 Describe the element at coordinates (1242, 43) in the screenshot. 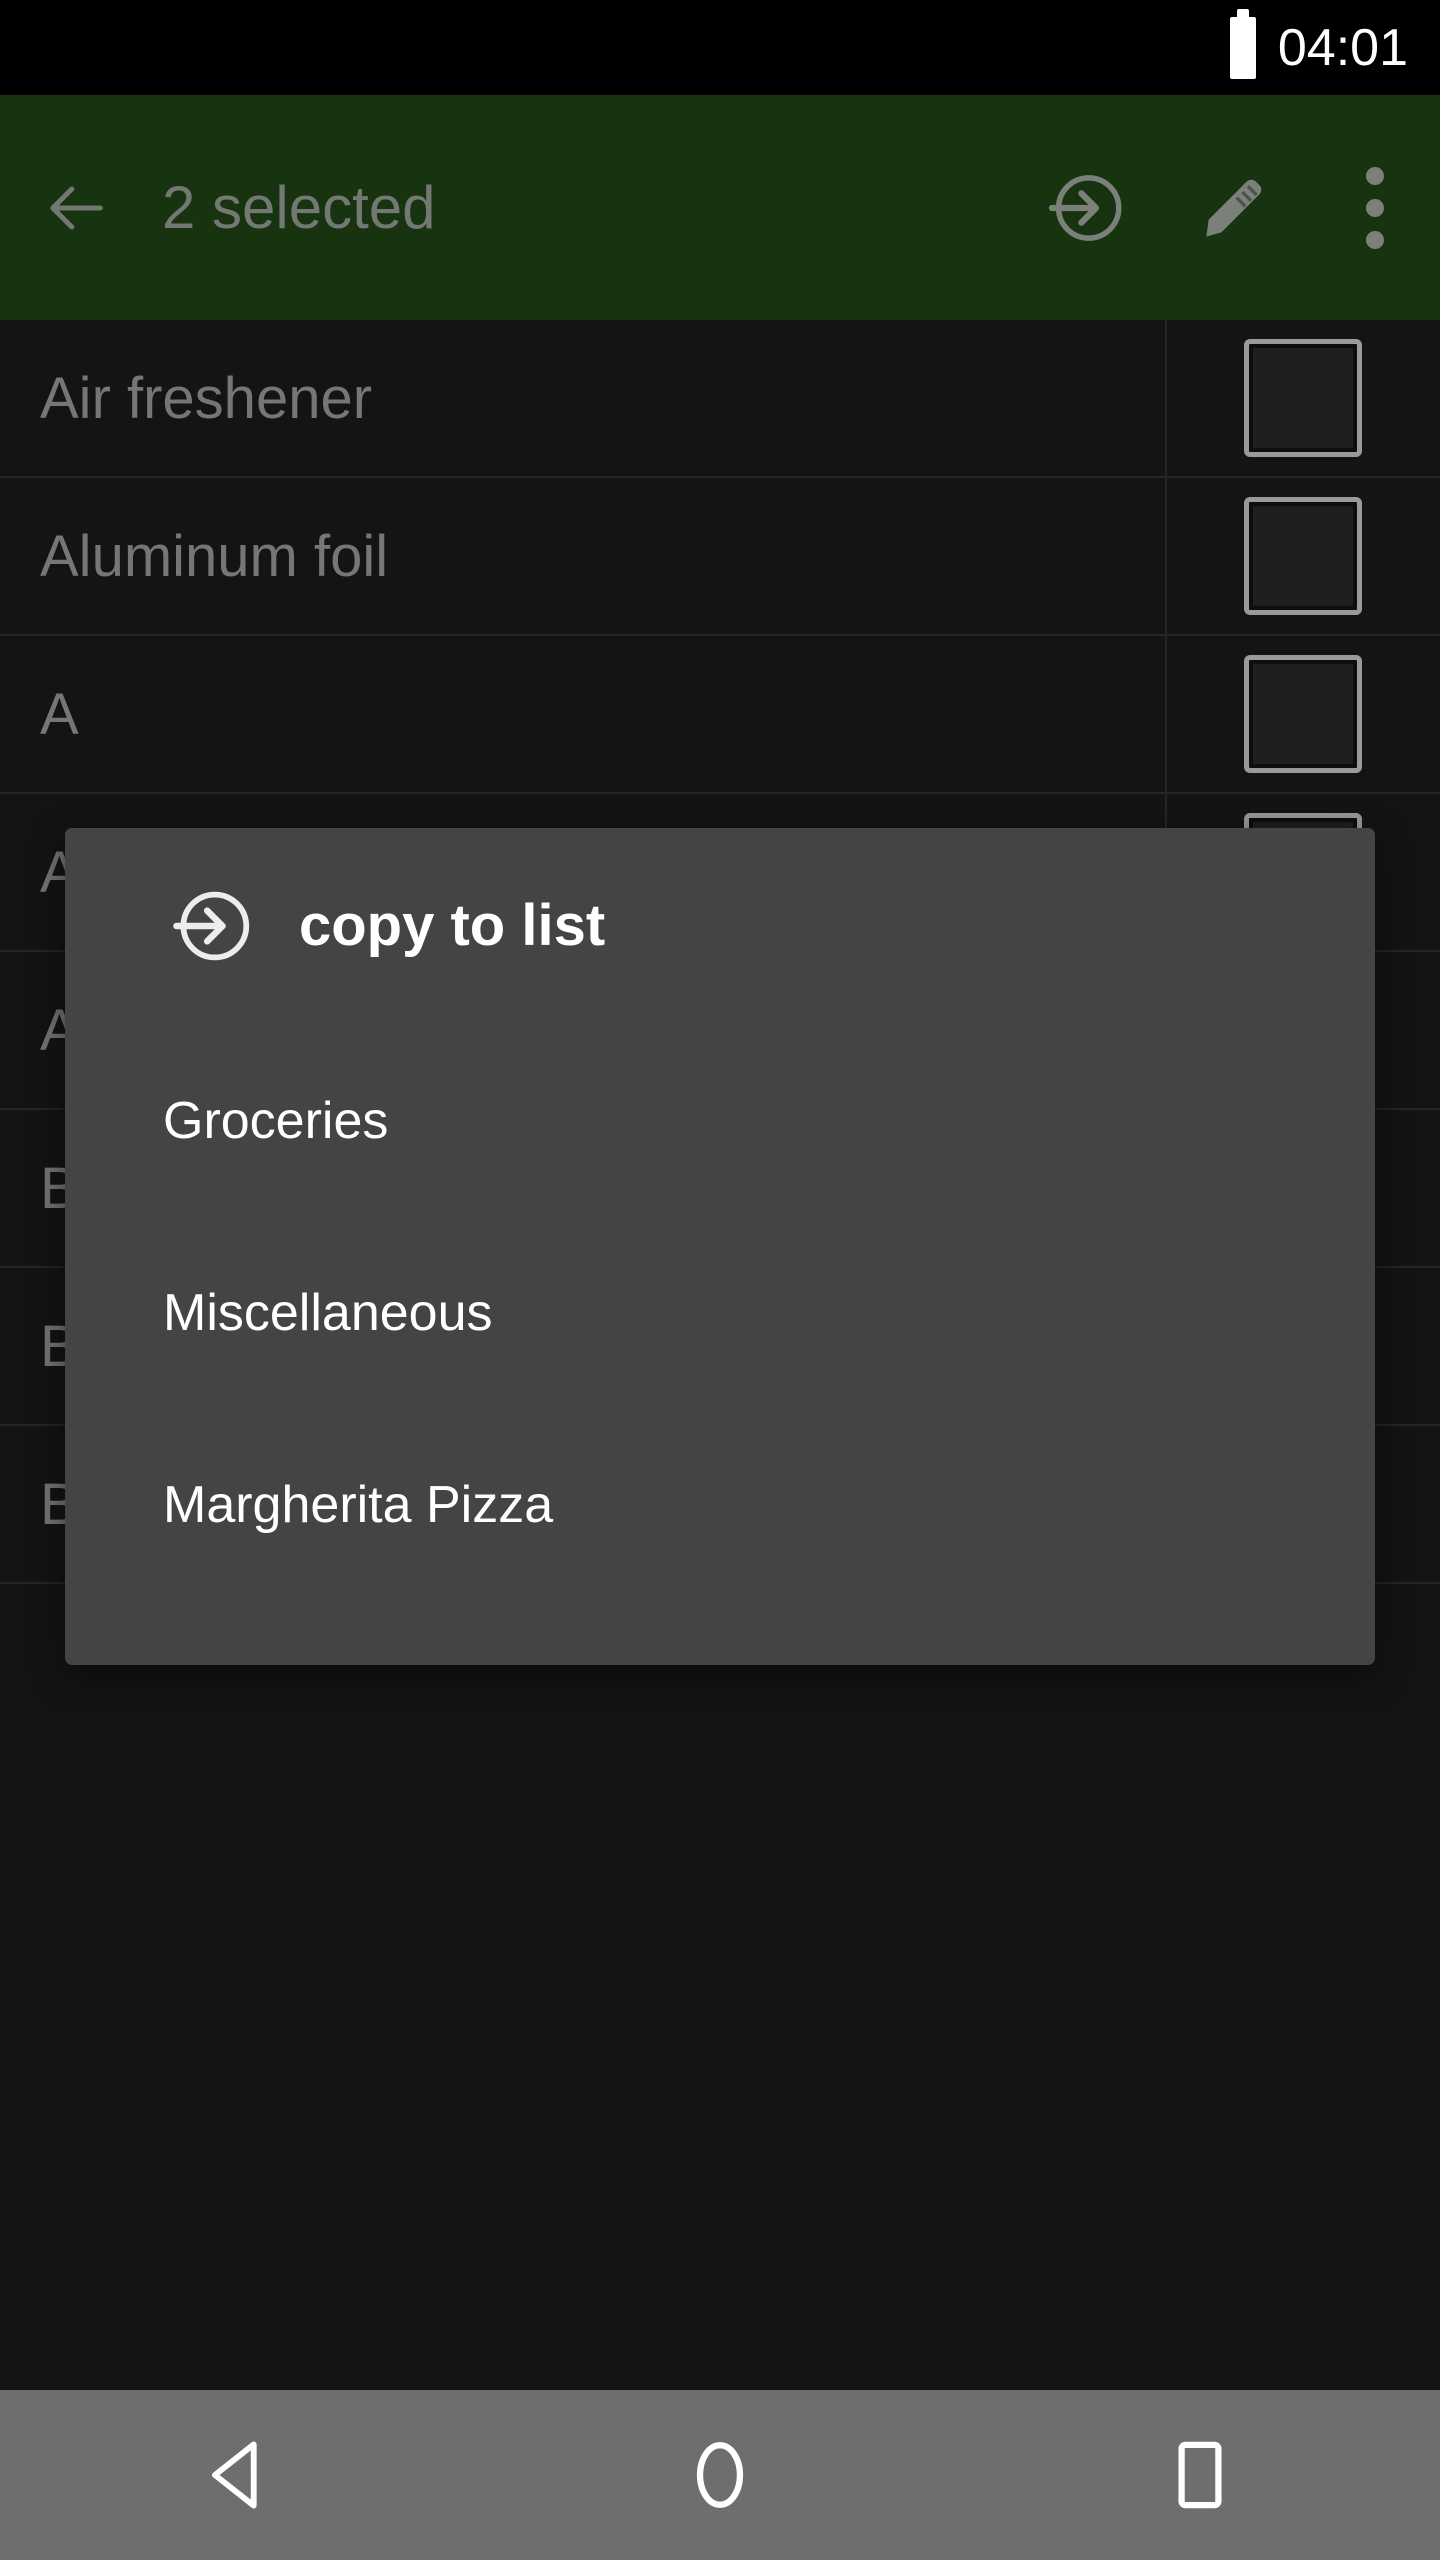

I see `battery-full-icon` at that location.